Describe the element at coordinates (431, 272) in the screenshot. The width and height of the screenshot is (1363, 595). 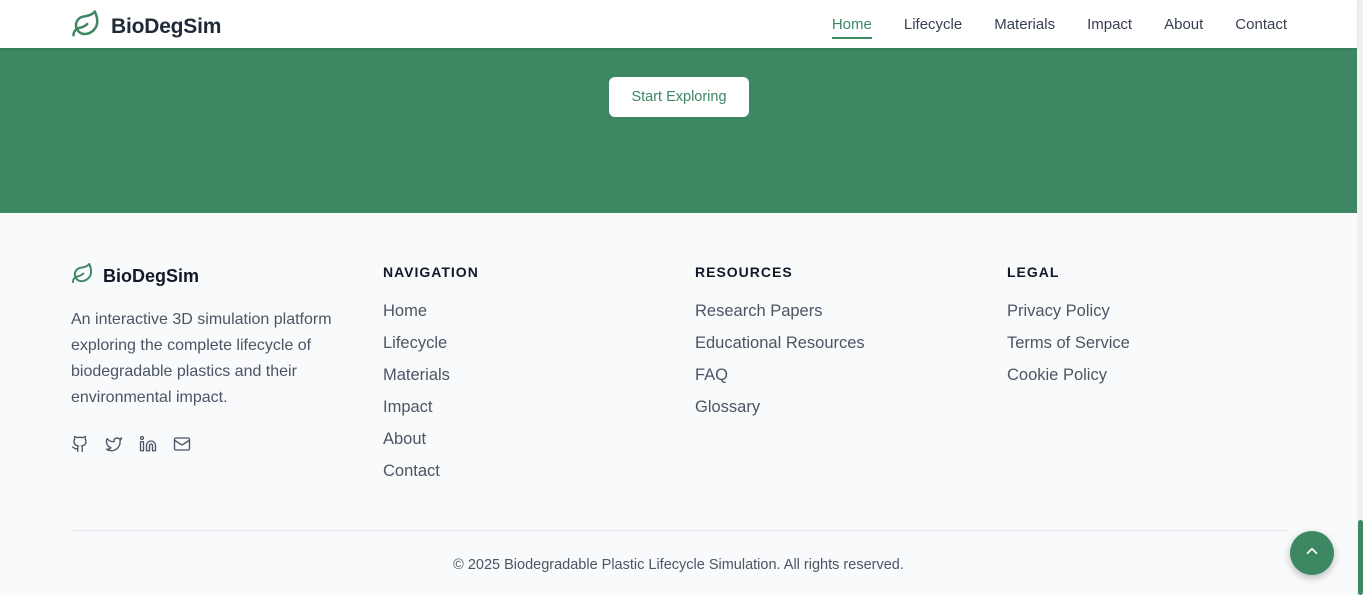
I see `footer-navigation-heading: NAVIGATION` at that location.